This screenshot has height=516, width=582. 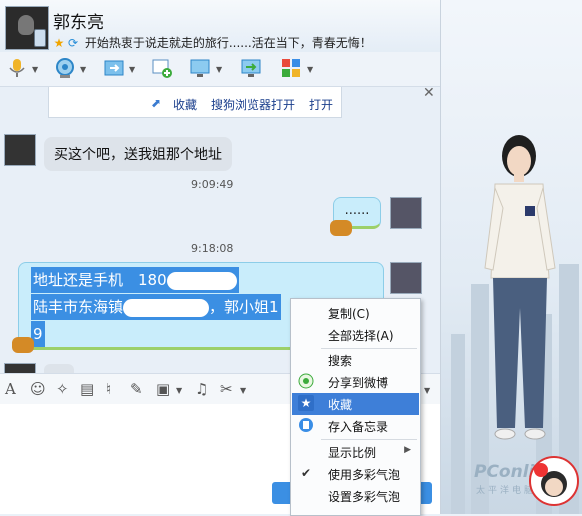 I want to click on open-link: 打开, so click(x=321, y=104).